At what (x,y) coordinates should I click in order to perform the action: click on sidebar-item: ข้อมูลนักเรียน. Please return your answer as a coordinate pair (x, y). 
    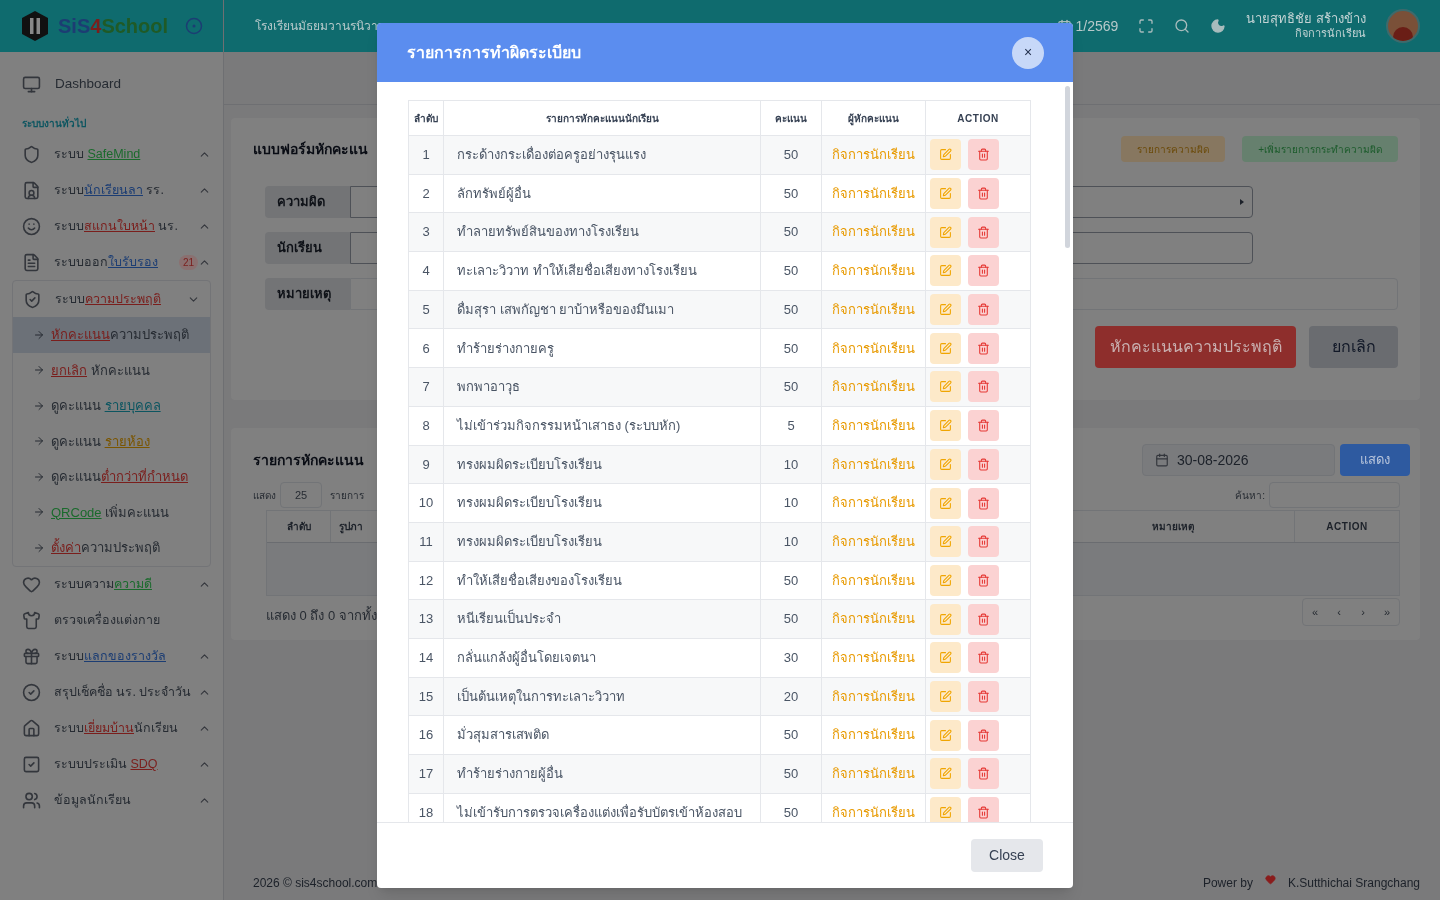
    Looking at the image, I should click on (126, 800).